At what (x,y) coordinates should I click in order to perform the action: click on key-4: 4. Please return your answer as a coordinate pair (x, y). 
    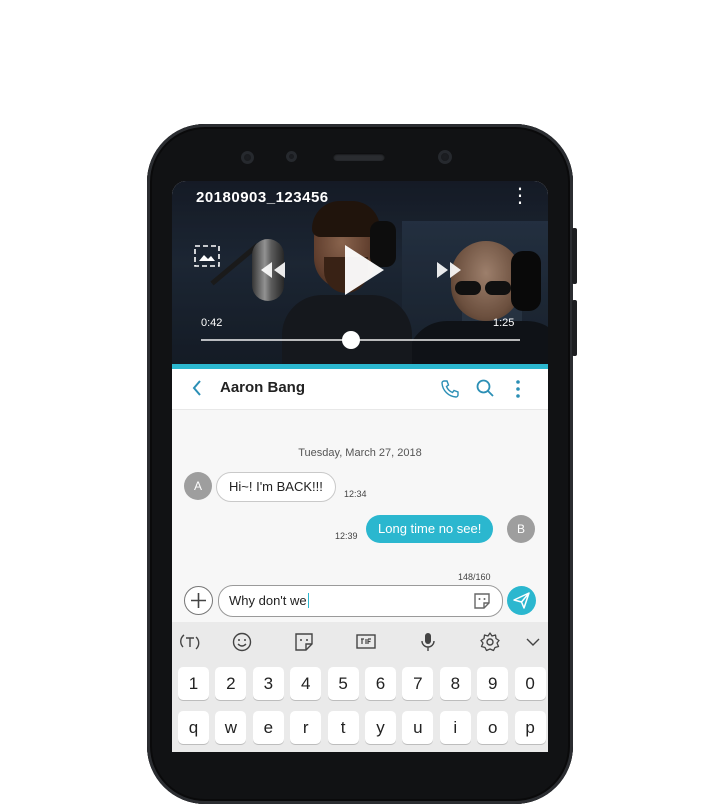
    Looking at the image, I should click on (306, 683).